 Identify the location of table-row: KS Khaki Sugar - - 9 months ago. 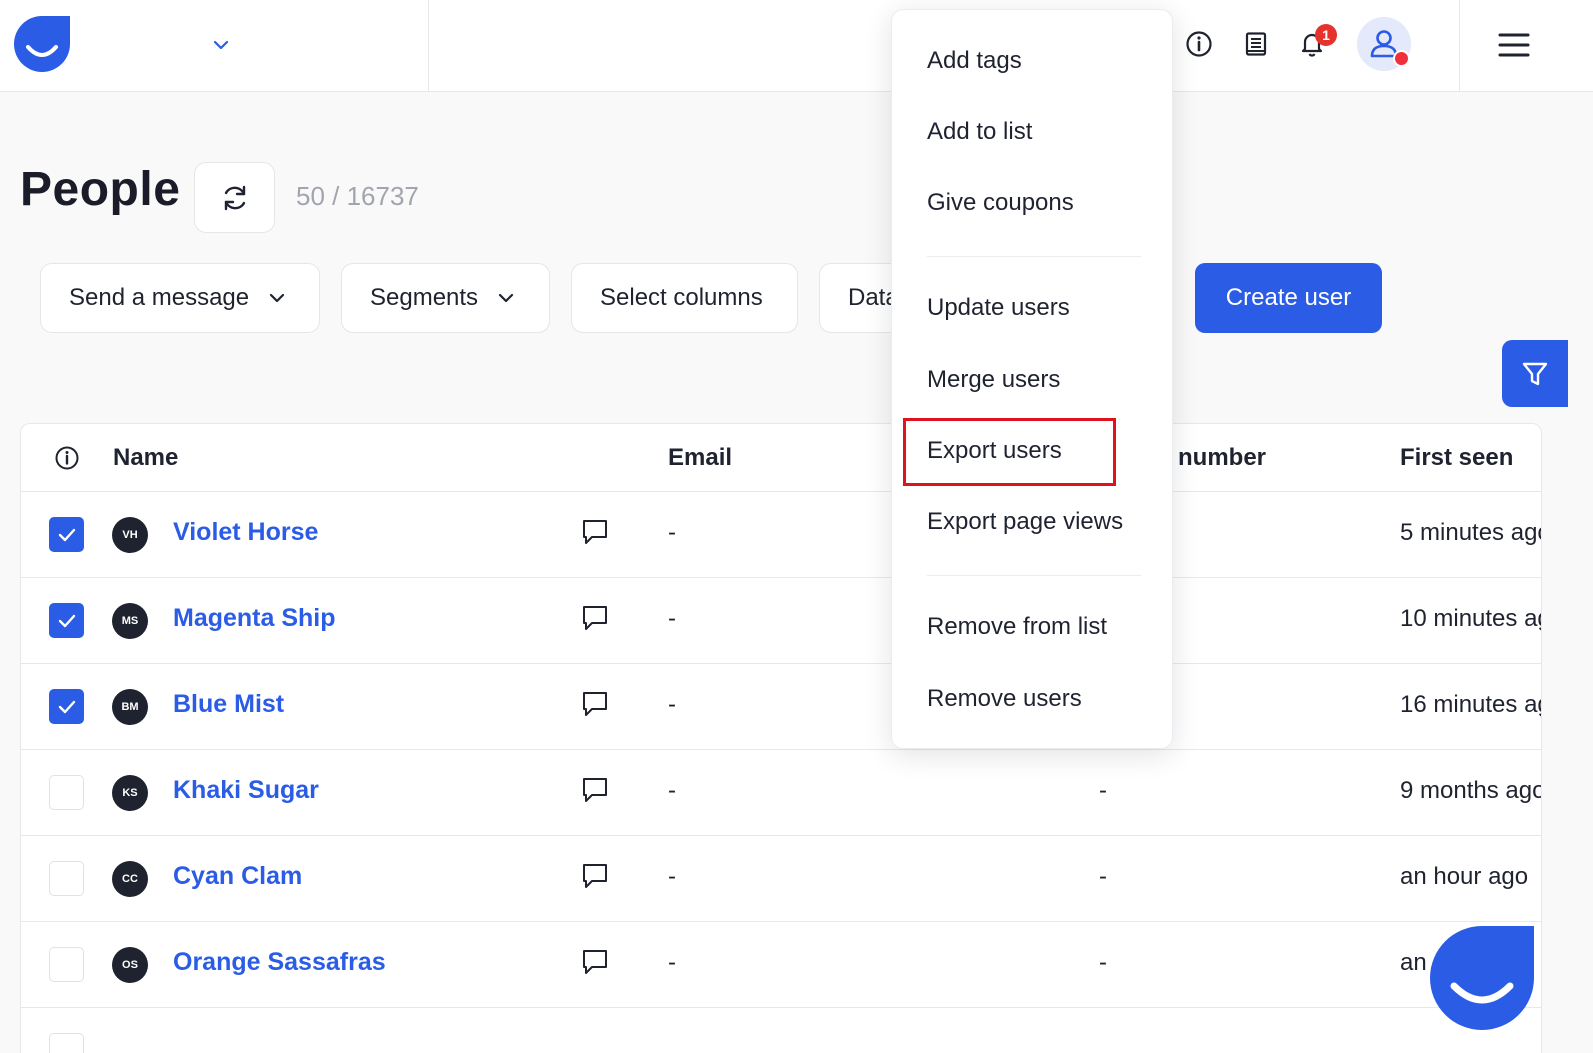
(781, 793).